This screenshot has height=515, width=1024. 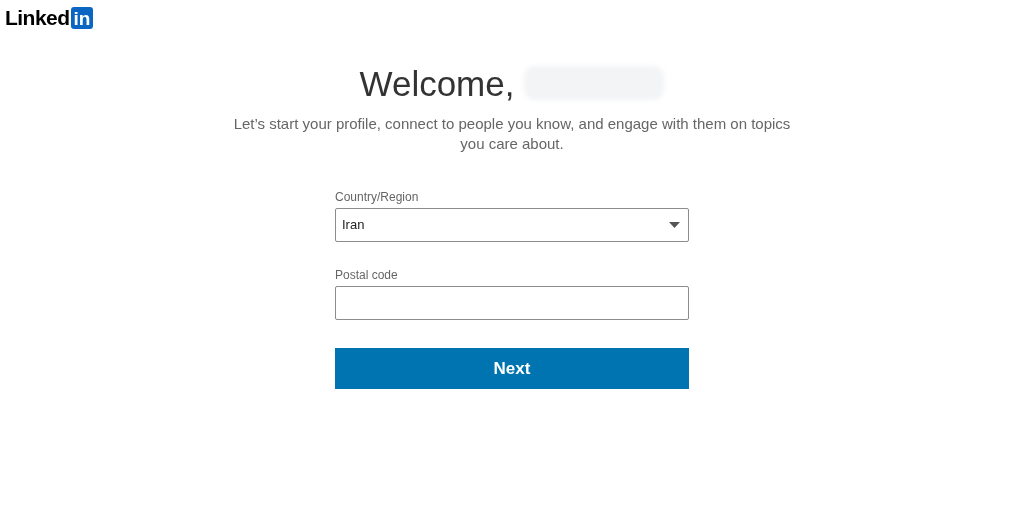 What do you see at coordinates (512, 368) in the screenshot?
I see `next-button: Next` at bounding box center [512, 368].